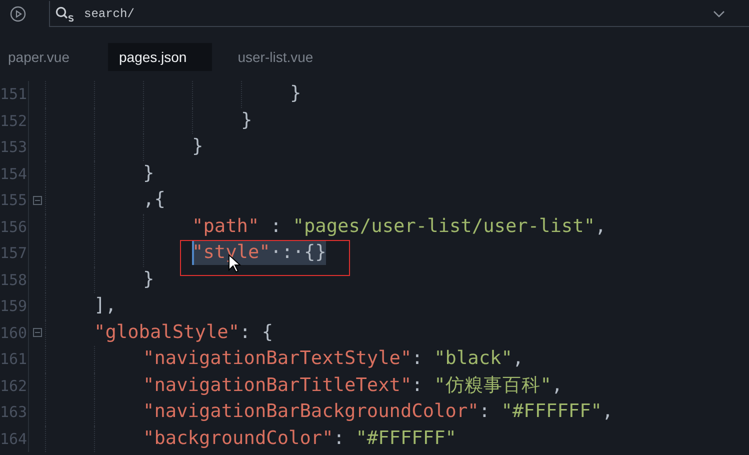  What do you see at coordinates (719, 14) in the screenshot?
I see `chevron-down-icon` at bounding box center [719, 14].